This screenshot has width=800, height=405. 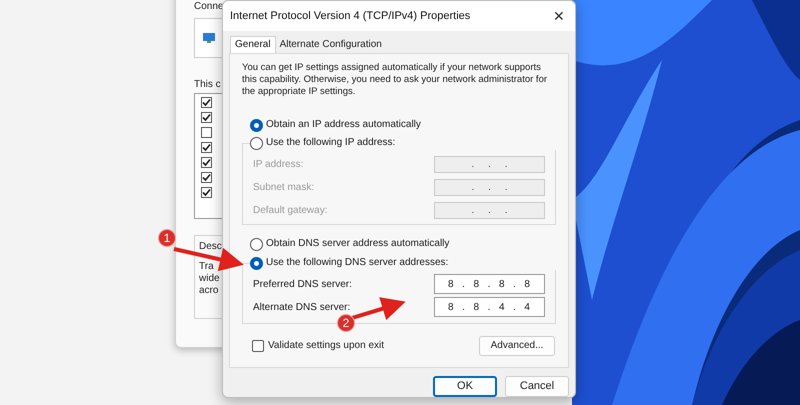 I want to click on ok-button: OK, so click(x=465, y=386).